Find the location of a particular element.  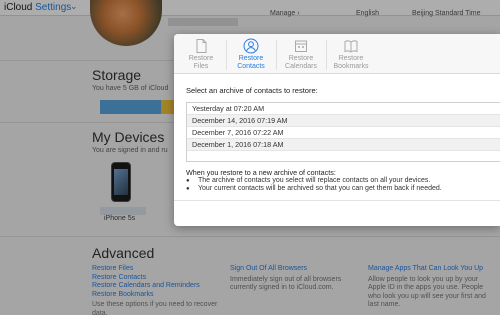

tab-label-line2: Contacts is located at coordinates (251, 66).